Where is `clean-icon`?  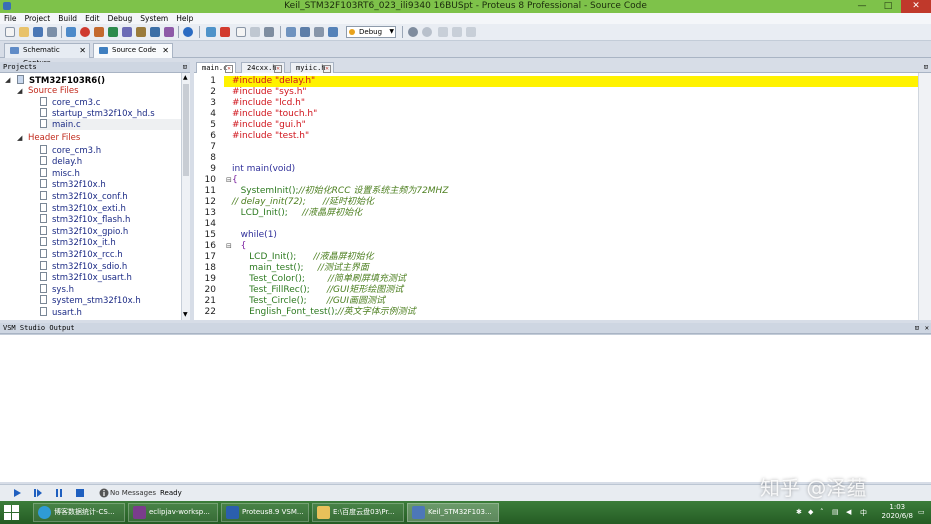
clean-icon is located at coordinates (319, 32).